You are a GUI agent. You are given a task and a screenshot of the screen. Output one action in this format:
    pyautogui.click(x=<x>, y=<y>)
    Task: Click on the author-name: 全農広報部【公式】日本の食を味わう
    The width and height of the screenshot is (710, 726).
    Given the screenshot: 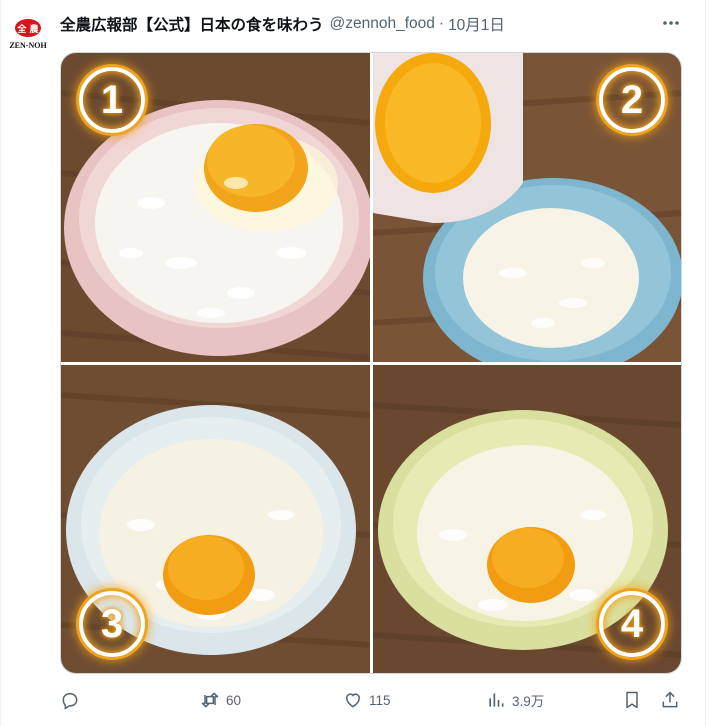 What is the action you would take?
    pyautogui.click(x=192, y=24)
    